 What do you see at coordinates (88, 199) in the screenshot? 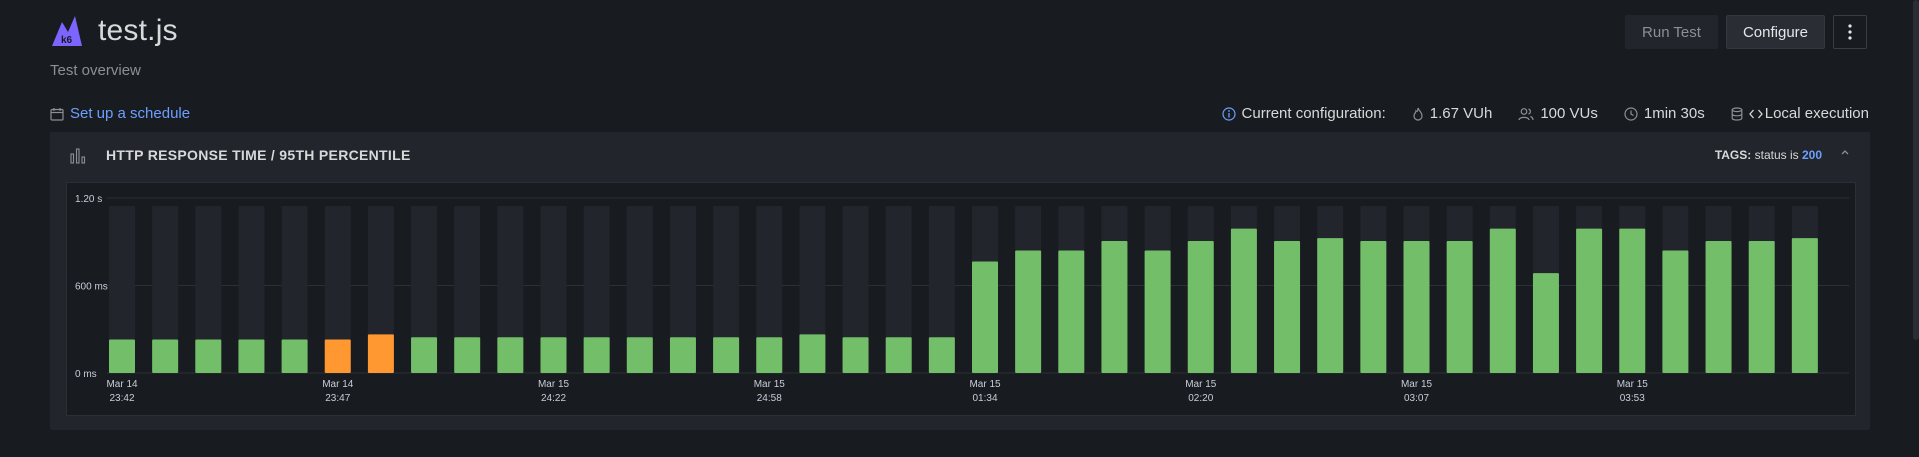
I see `y-tick-label: 1.20 s` at bounding box center [88, 199].